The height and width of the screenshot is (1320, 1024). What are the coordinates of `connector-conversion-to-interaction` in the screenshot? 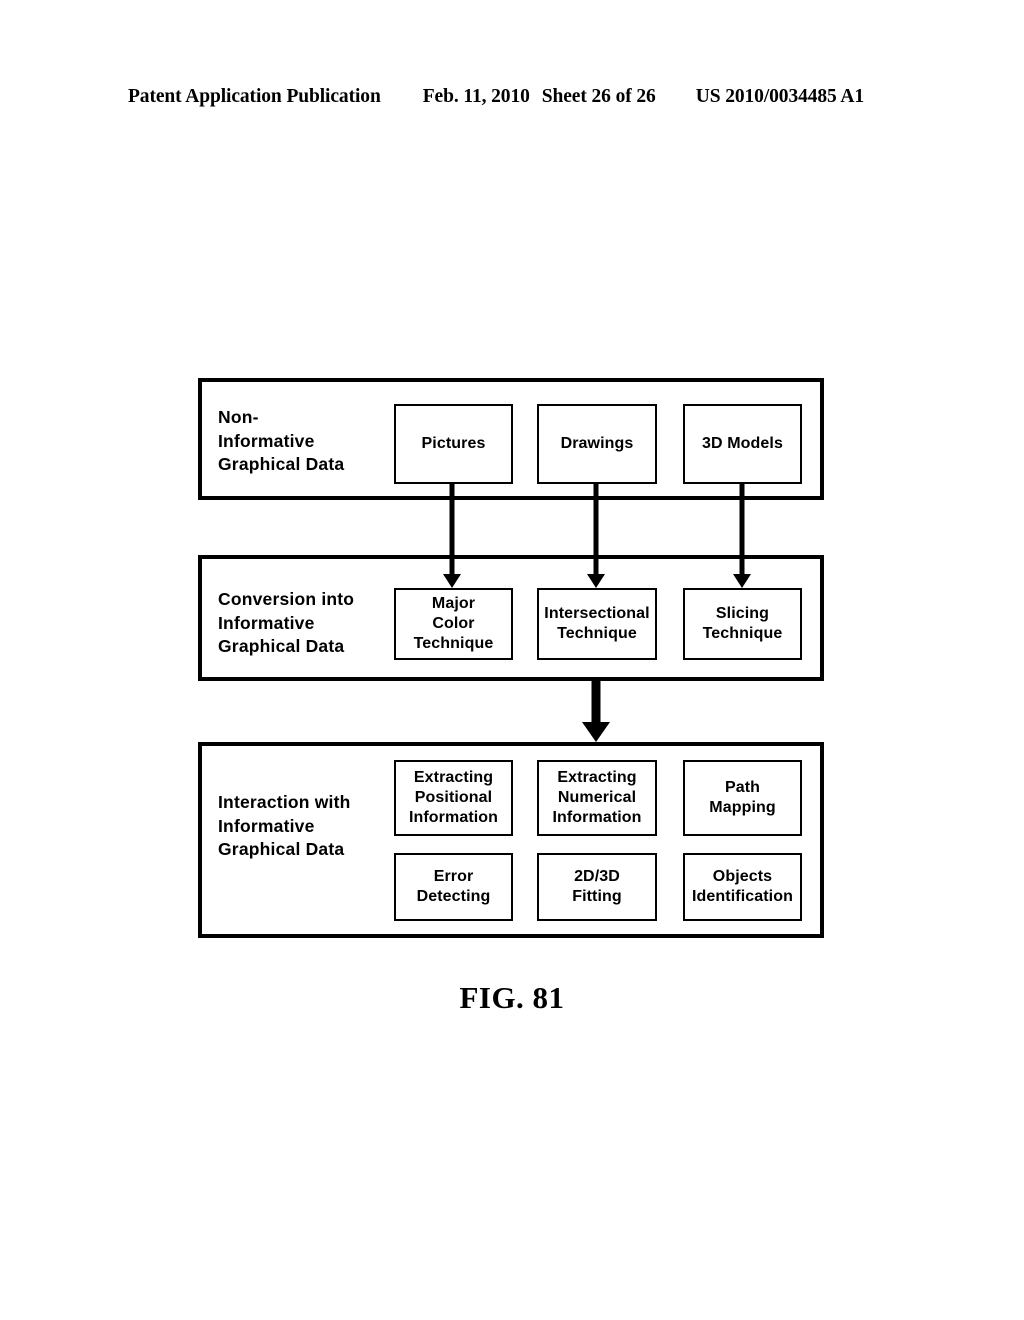 It's located at (596, 711).